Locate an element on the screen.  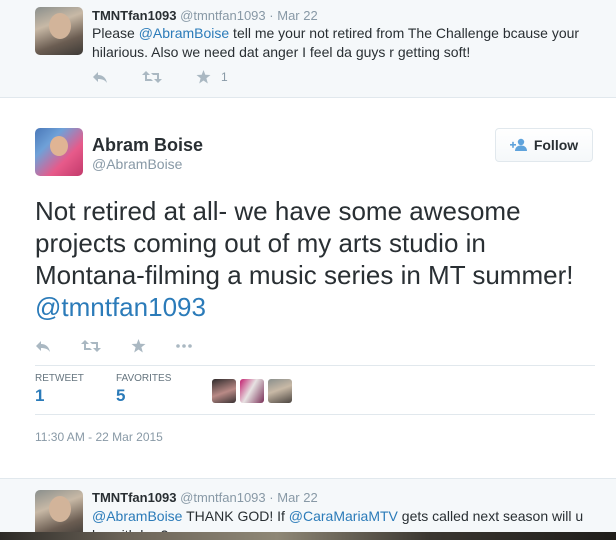
more-button is located at coordinates (184, 346).